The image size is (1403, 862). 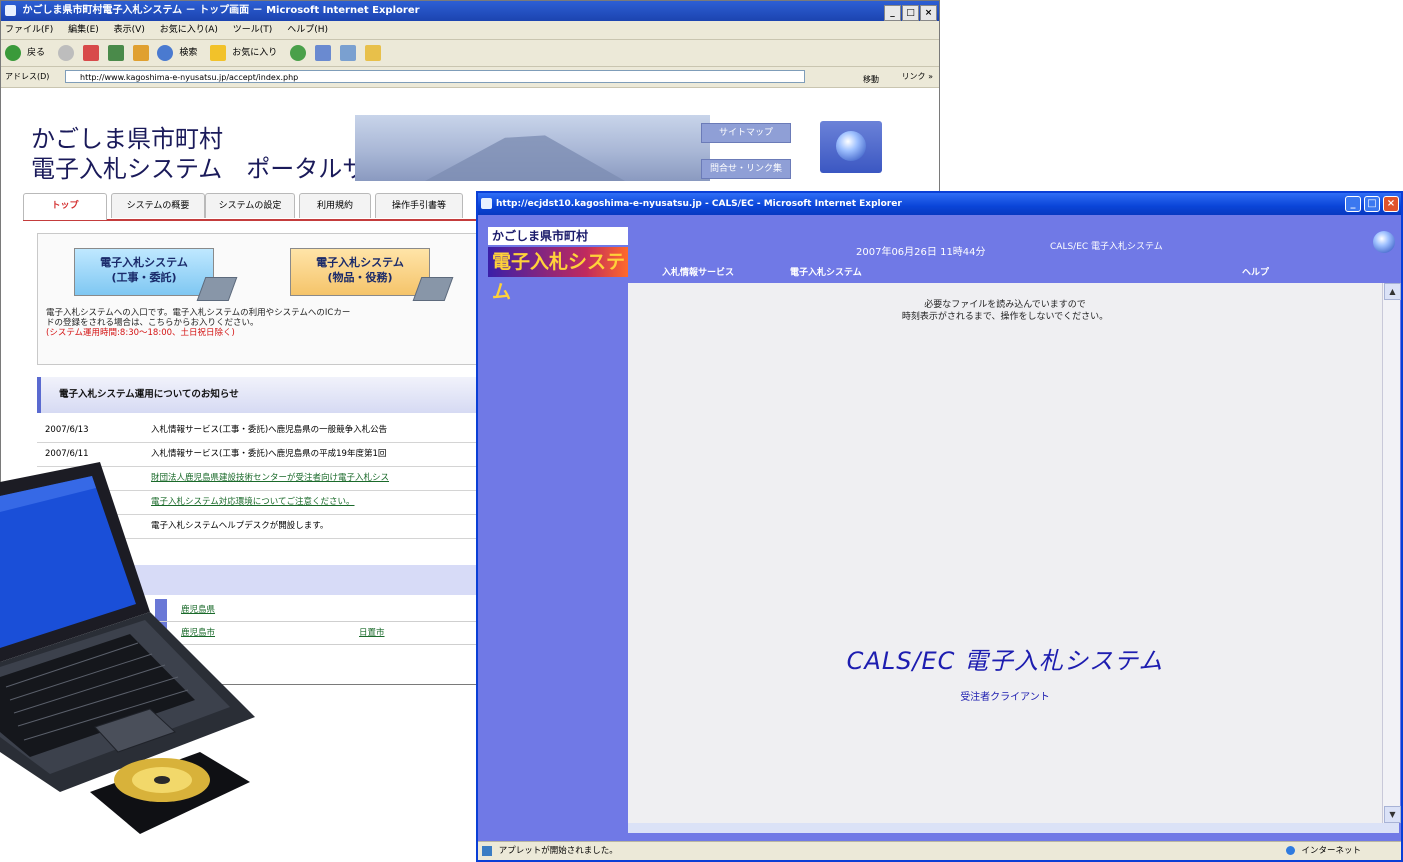 I want to click on construction-ebid-sub: (工事・委託), so click(x=144, y=277).